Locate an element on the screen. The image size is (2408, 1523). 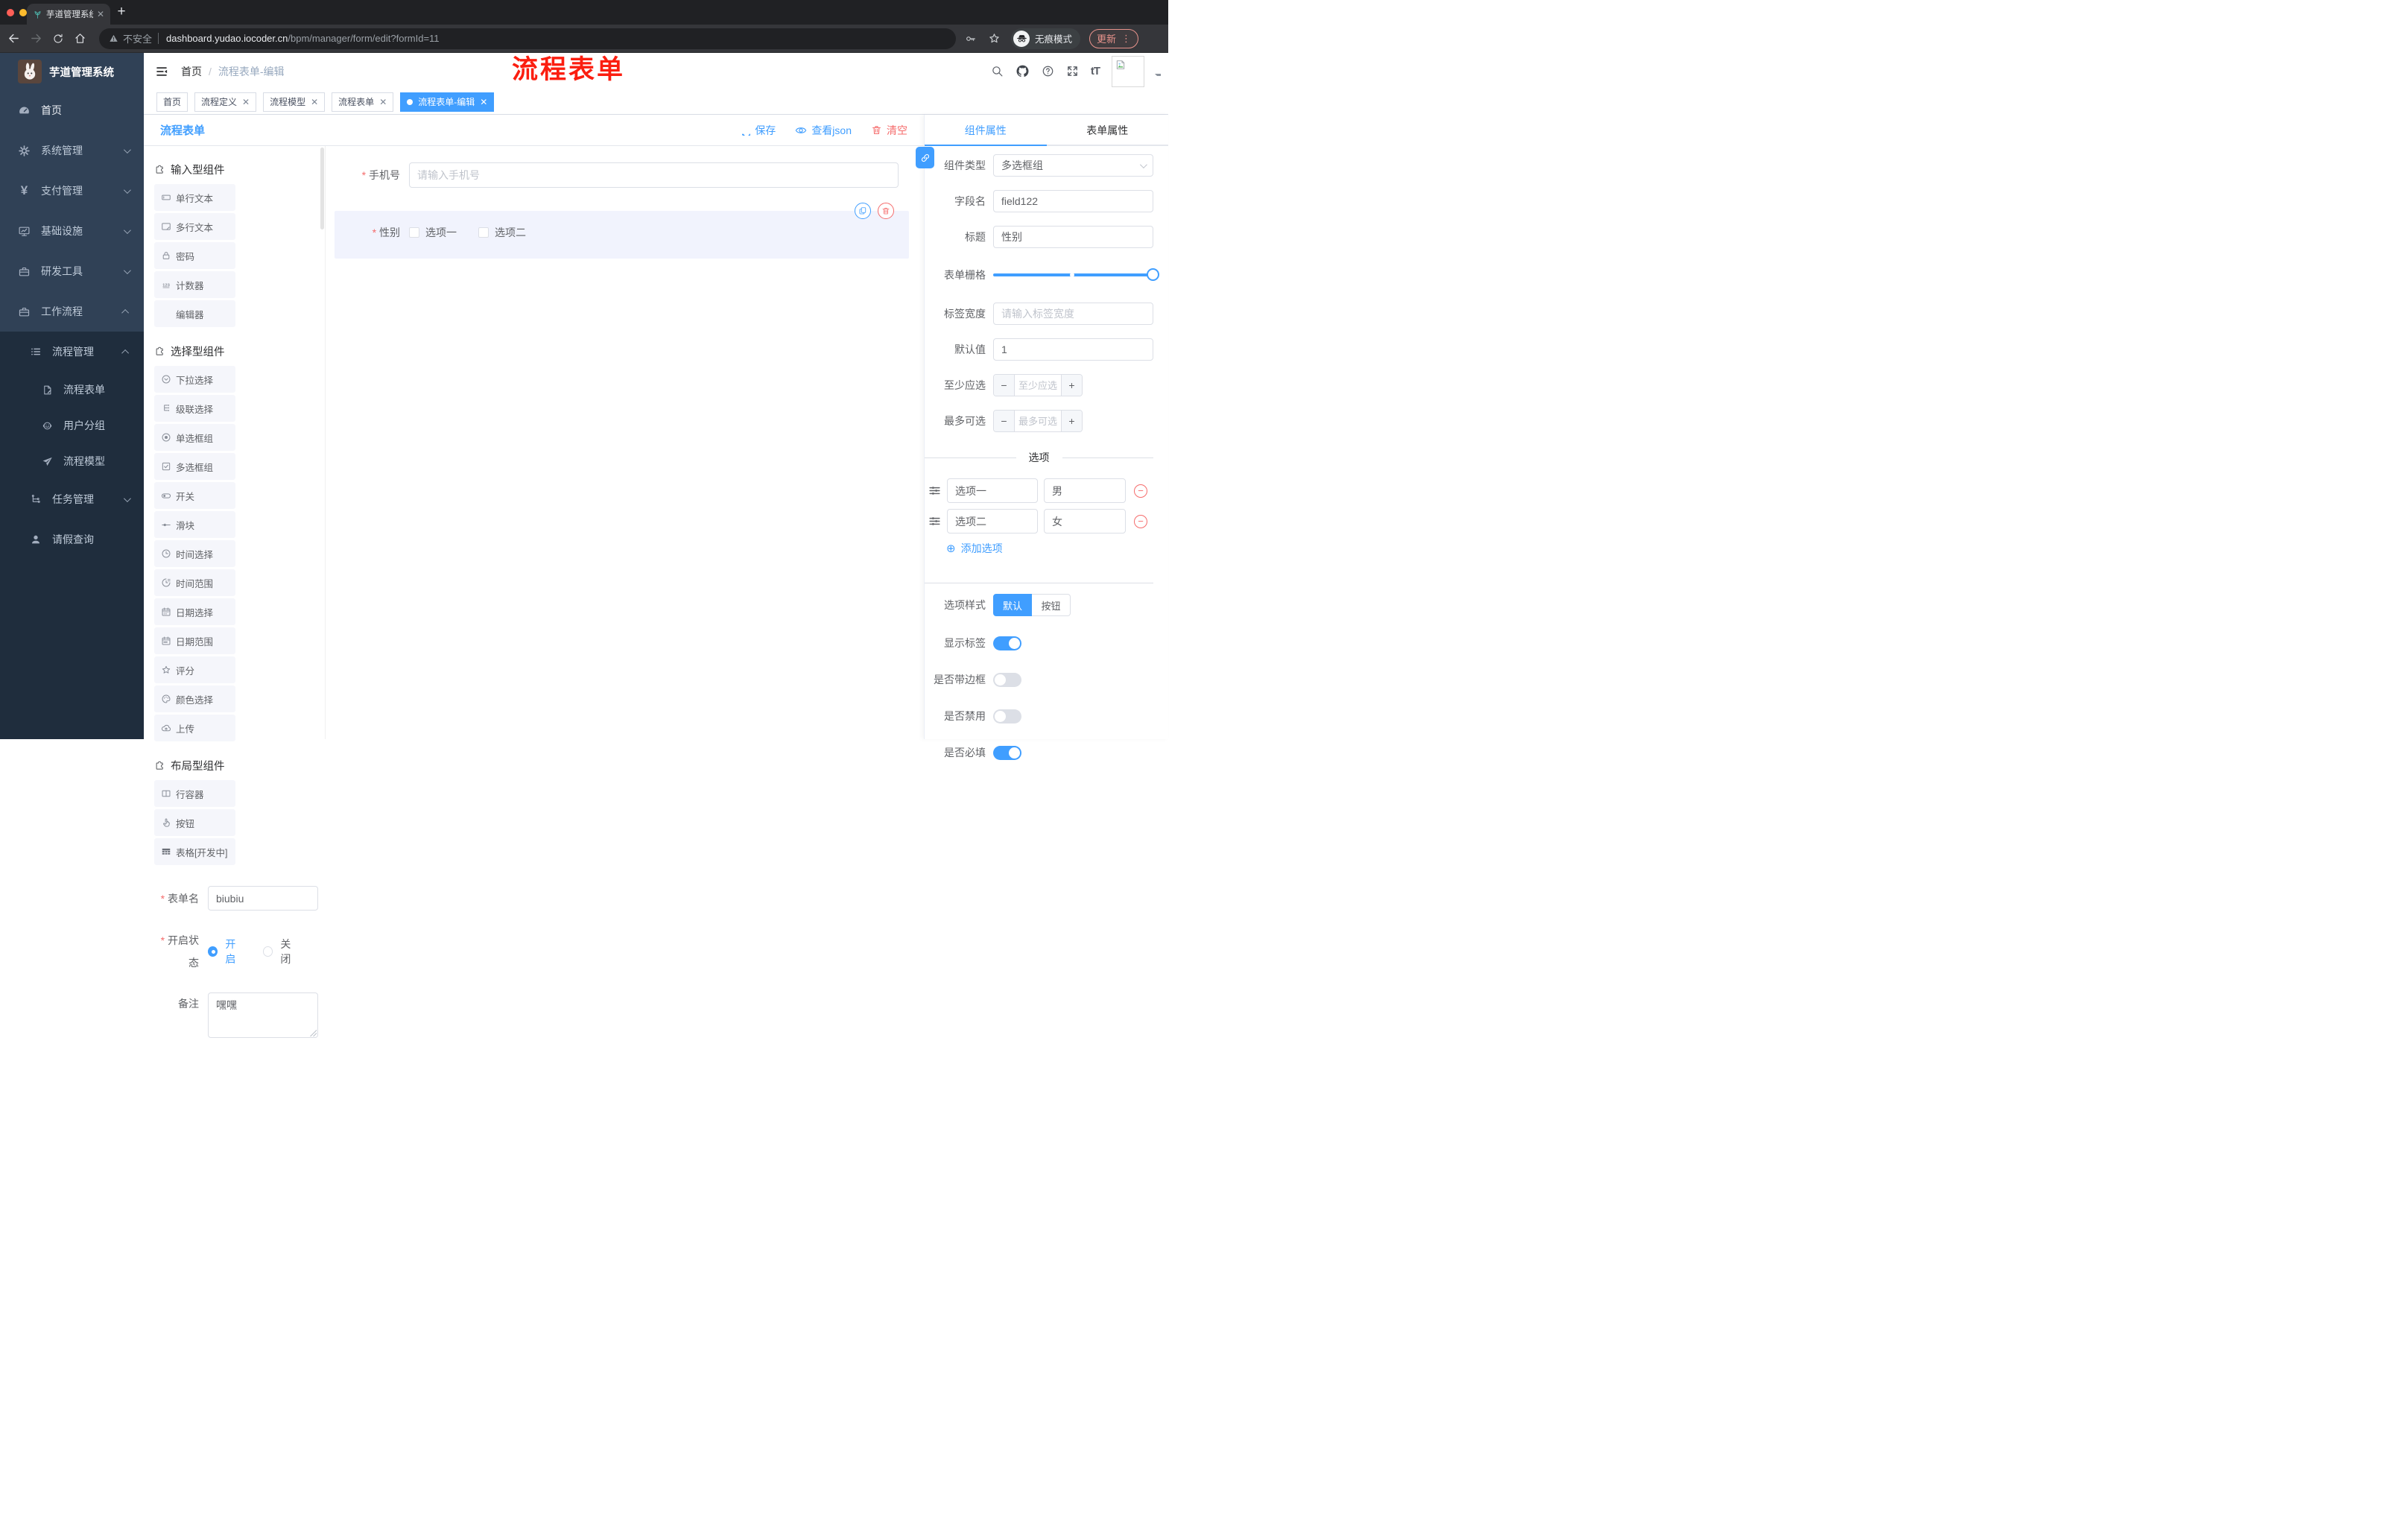
component-dropdown: 下拉选择 is located at coordinates (194, 380).